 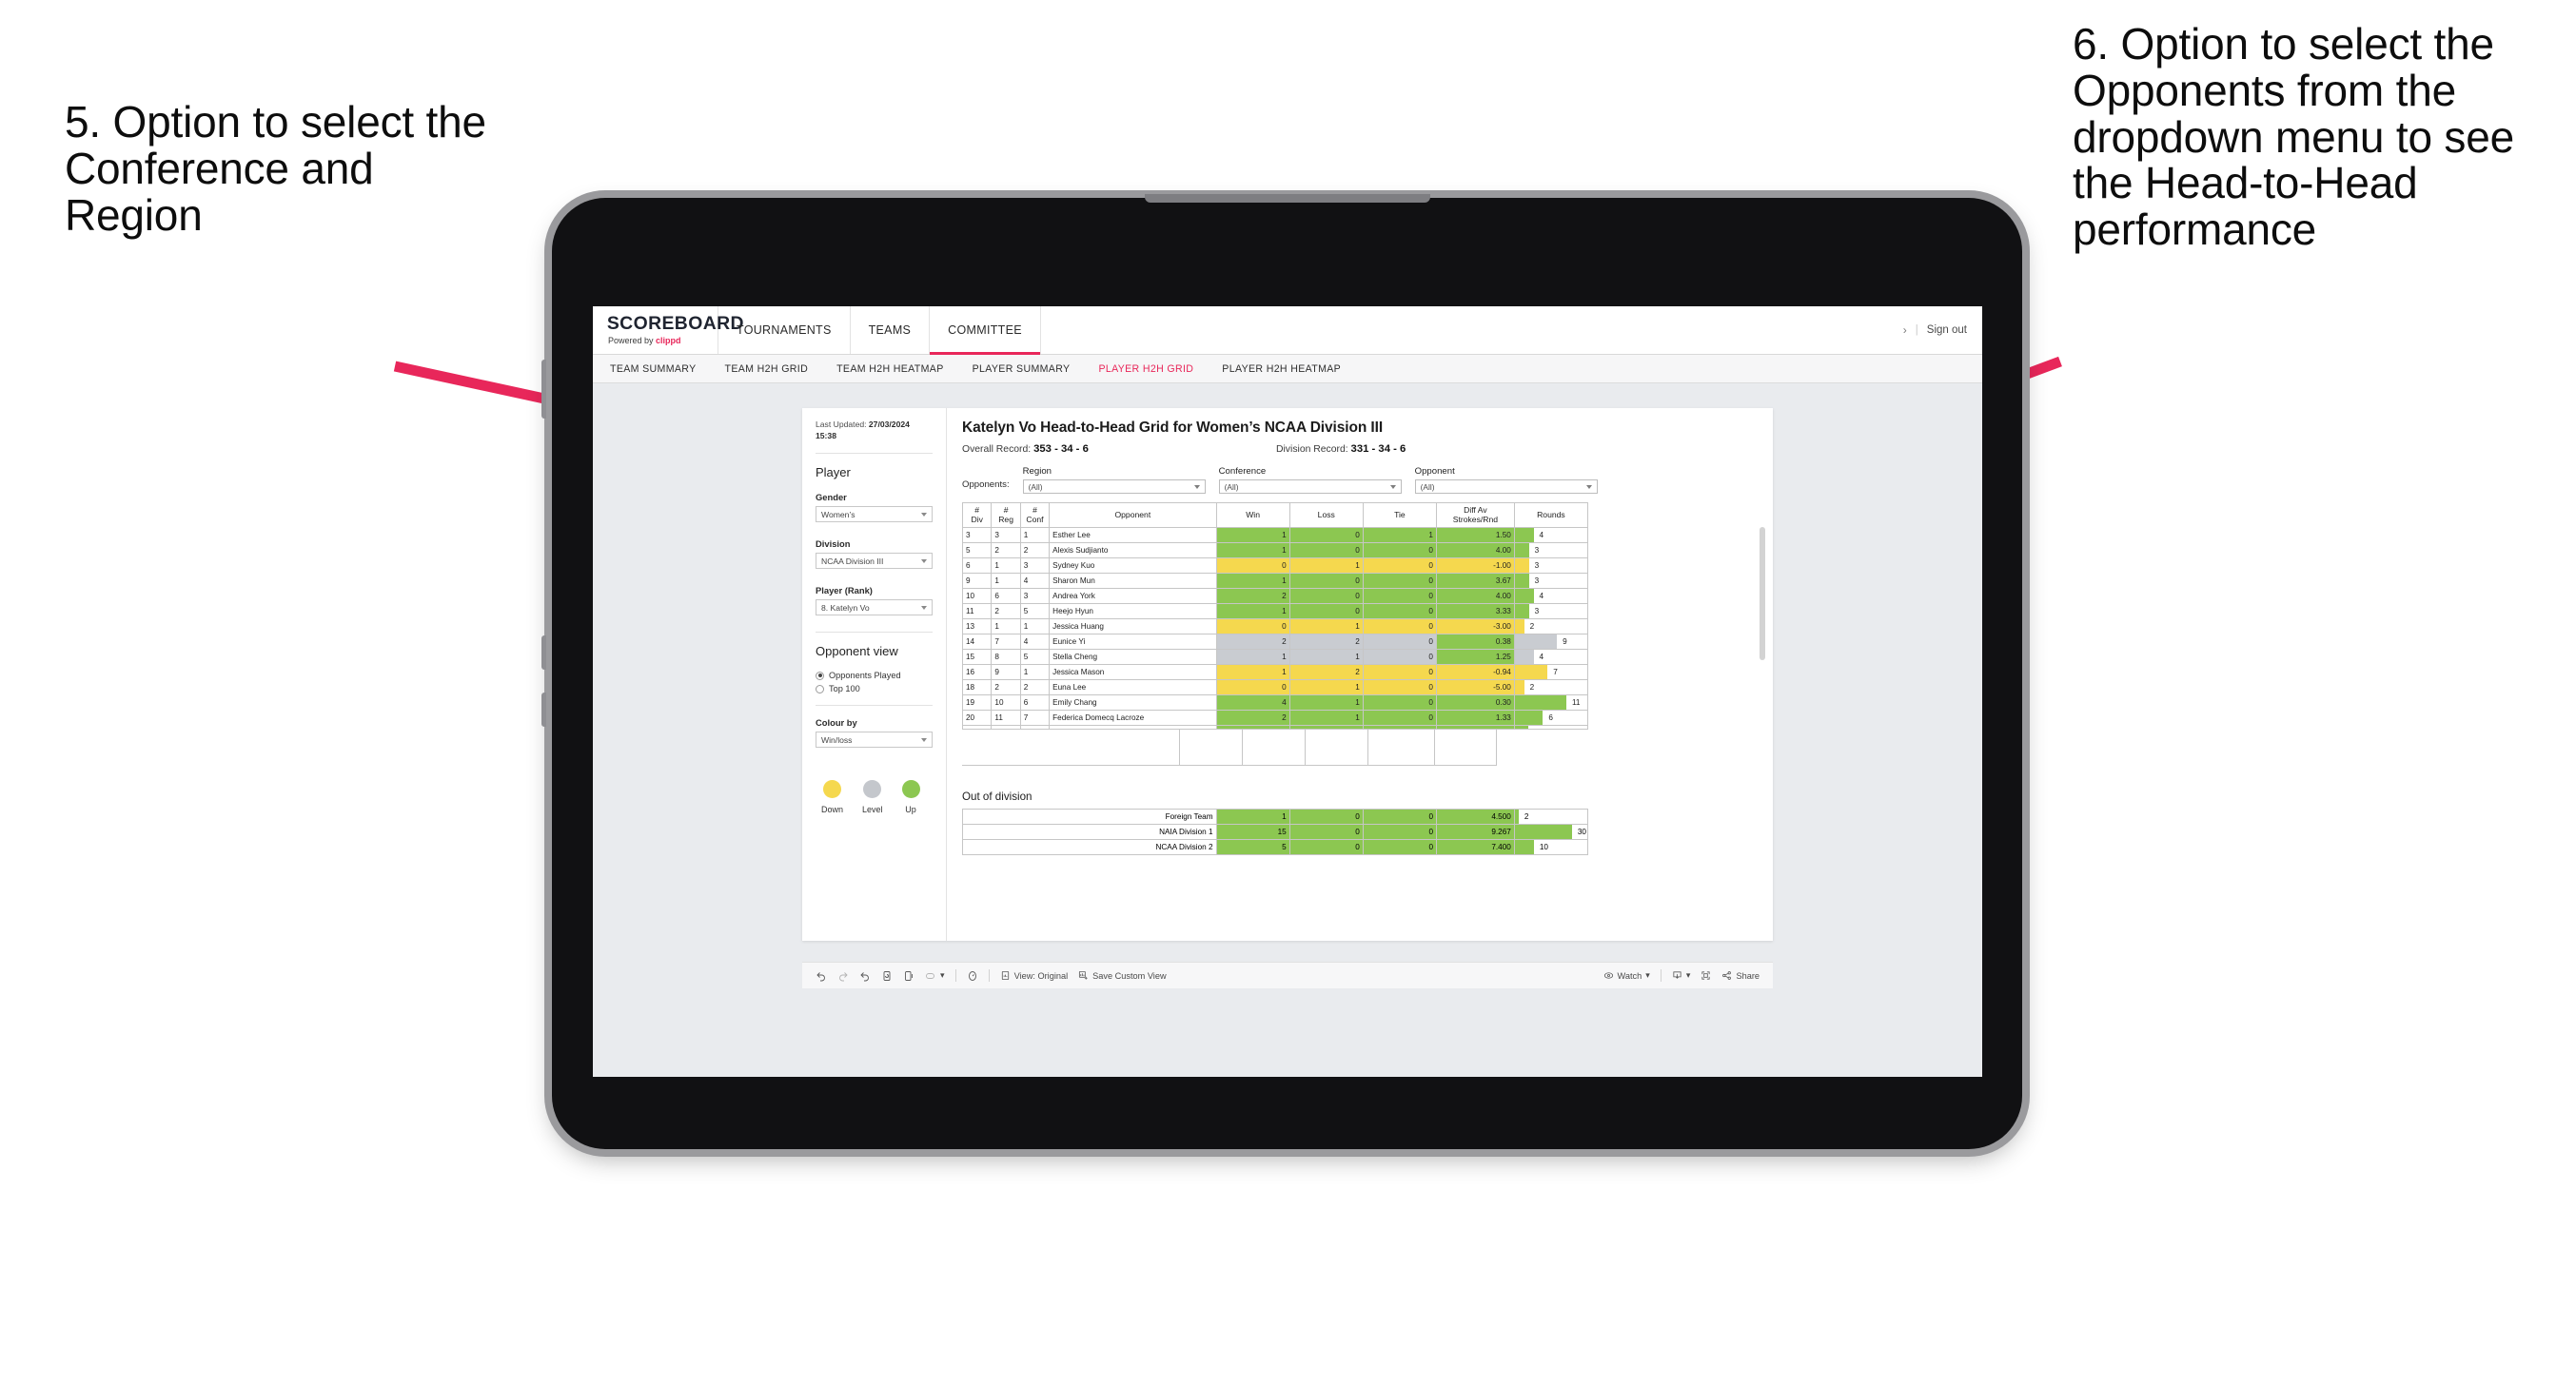 I want to click on col-win: Win, so click(x=1252, y=515).